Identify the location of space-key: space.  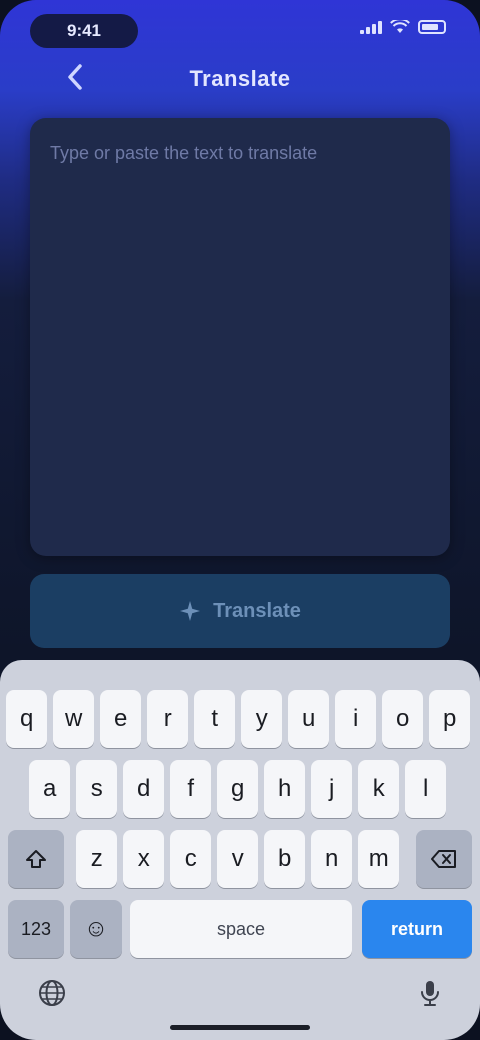
(241, 929).